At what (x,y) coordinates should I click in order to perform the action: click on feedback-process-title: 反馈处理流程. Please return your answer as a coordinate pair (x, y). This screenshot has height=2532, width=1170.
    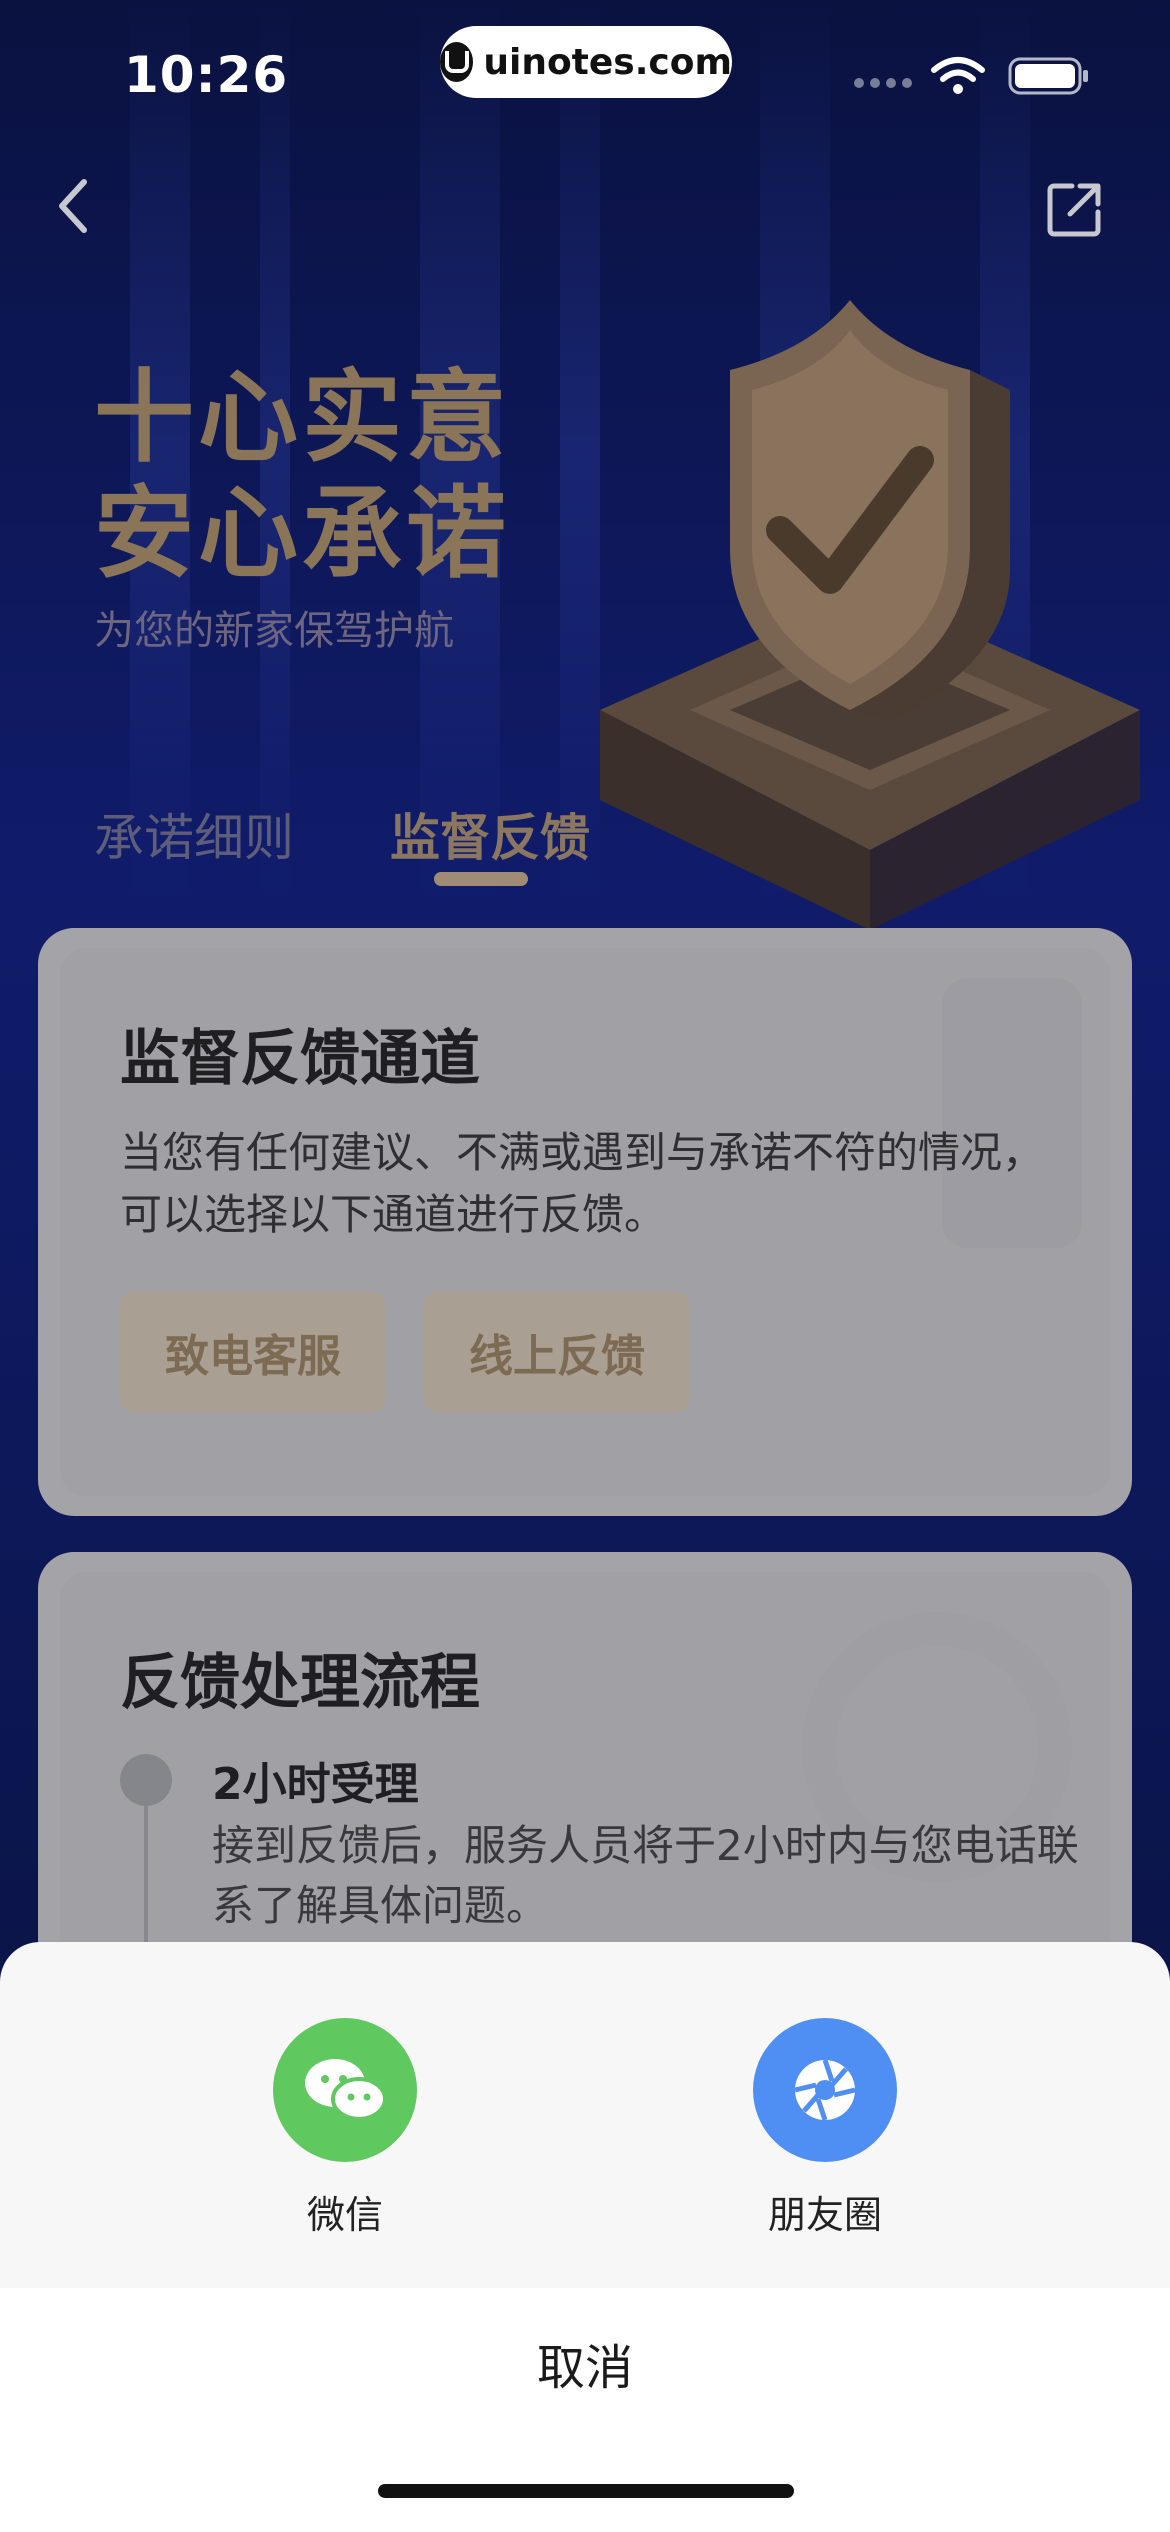
    Looking at the image, I should click on (300, 1683).